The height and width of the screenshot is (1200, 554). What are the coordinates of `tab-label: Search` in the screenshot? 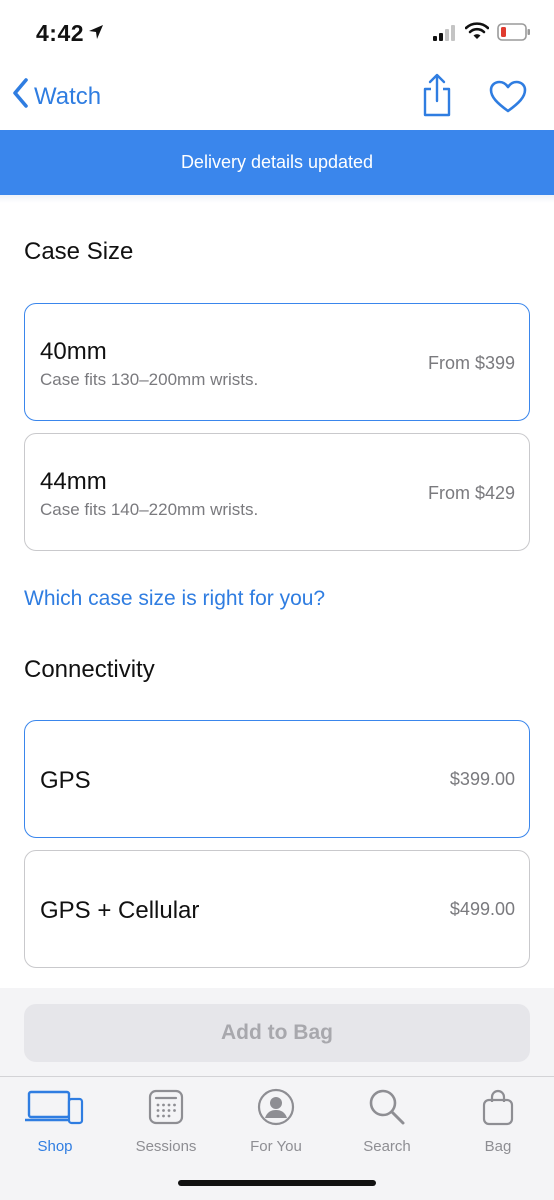 It's located at (387, 1146).